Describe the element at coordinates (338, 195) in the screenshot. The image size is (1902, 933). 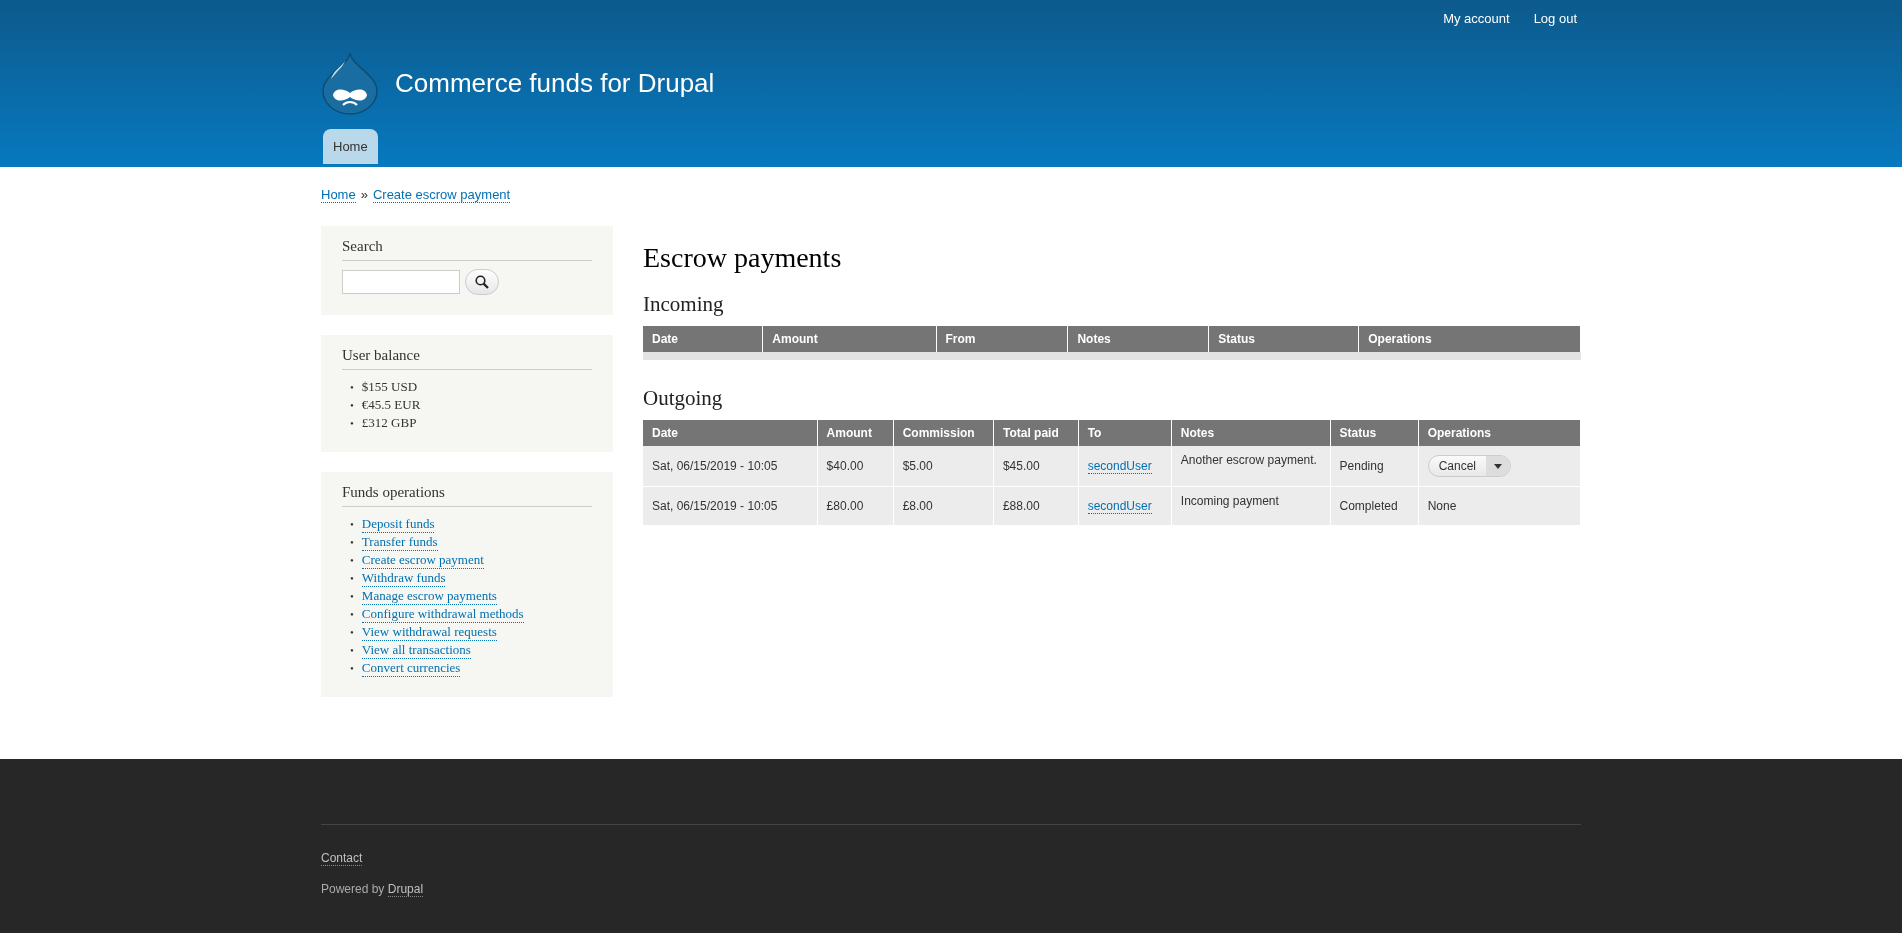
I see `breadcrumb-link: Home` at that location.